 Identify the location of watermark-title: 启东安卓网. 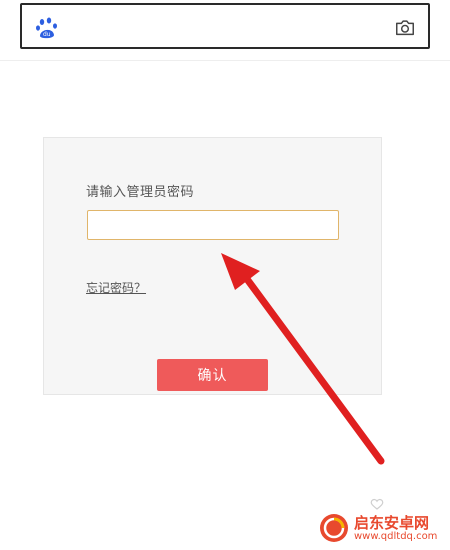
(392, 523).